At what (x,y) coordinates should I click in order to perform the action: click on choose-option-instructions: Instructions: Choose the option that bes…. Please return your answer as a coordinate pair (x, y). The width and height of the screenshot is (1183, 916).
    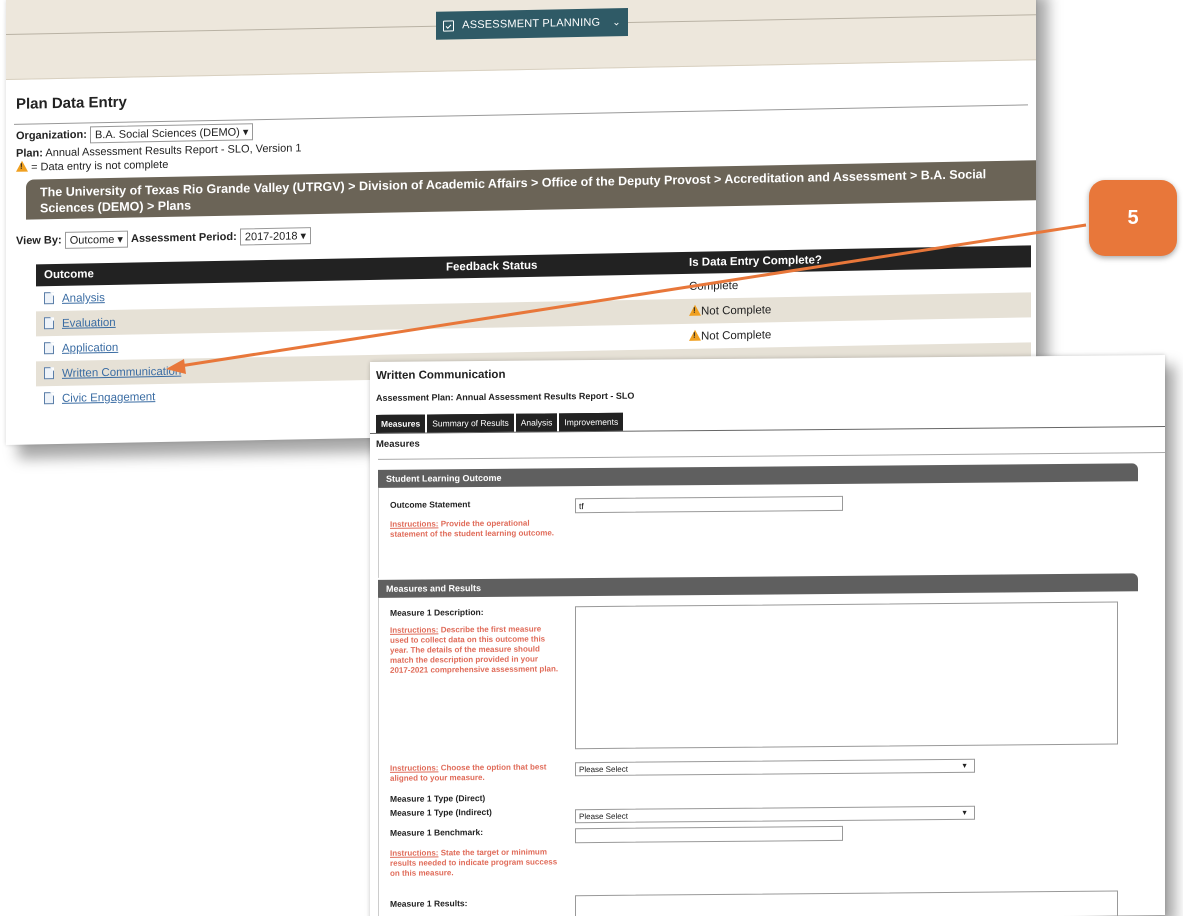
    Looking at the image, I should click on (475, 772).